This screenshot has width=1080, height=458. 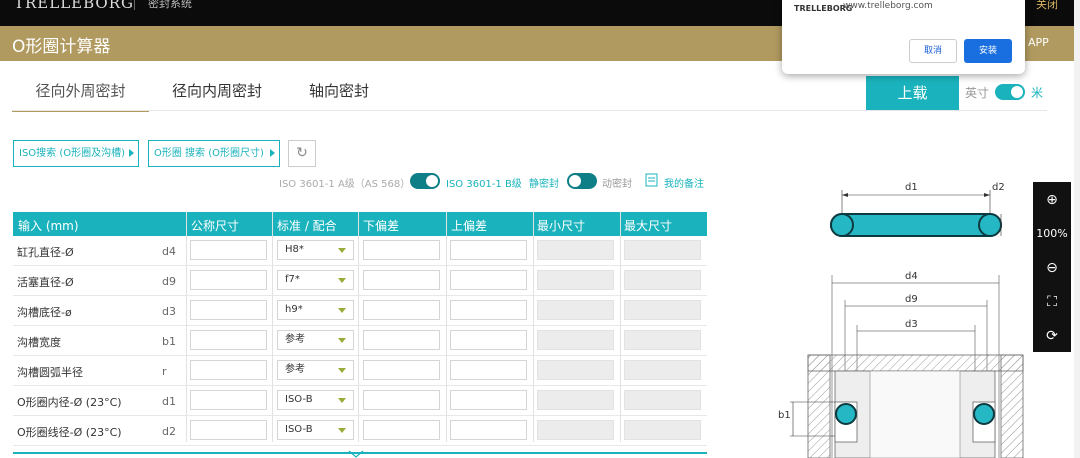 I want to click on upload-button: 上载, so click(x=912, y=93).